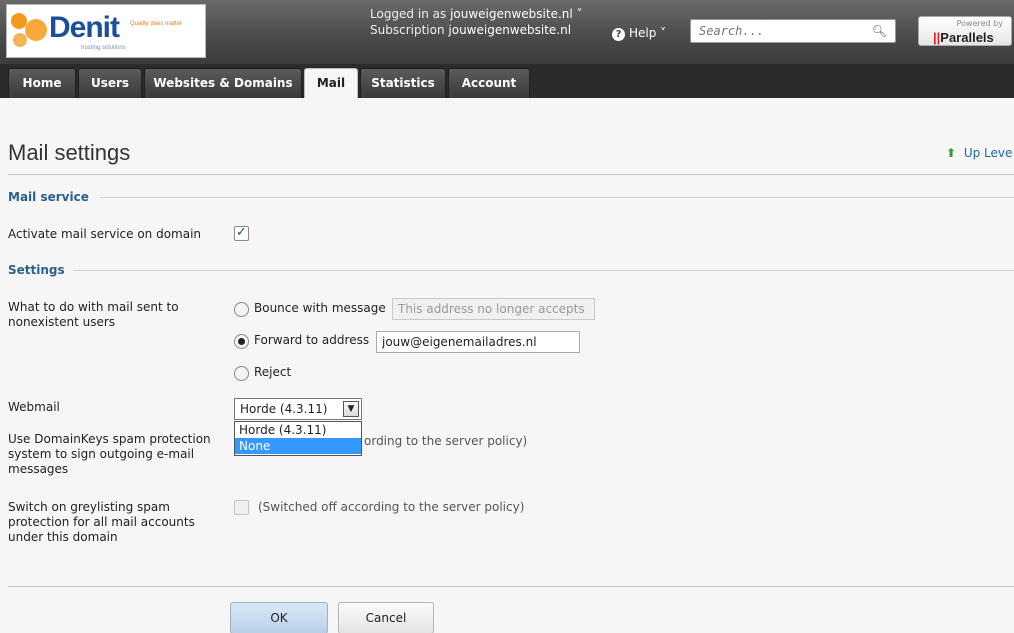 This screenshot has width=1014, height=633. I want to click on up-arrow-icon: ⬆, so click(951, 153).